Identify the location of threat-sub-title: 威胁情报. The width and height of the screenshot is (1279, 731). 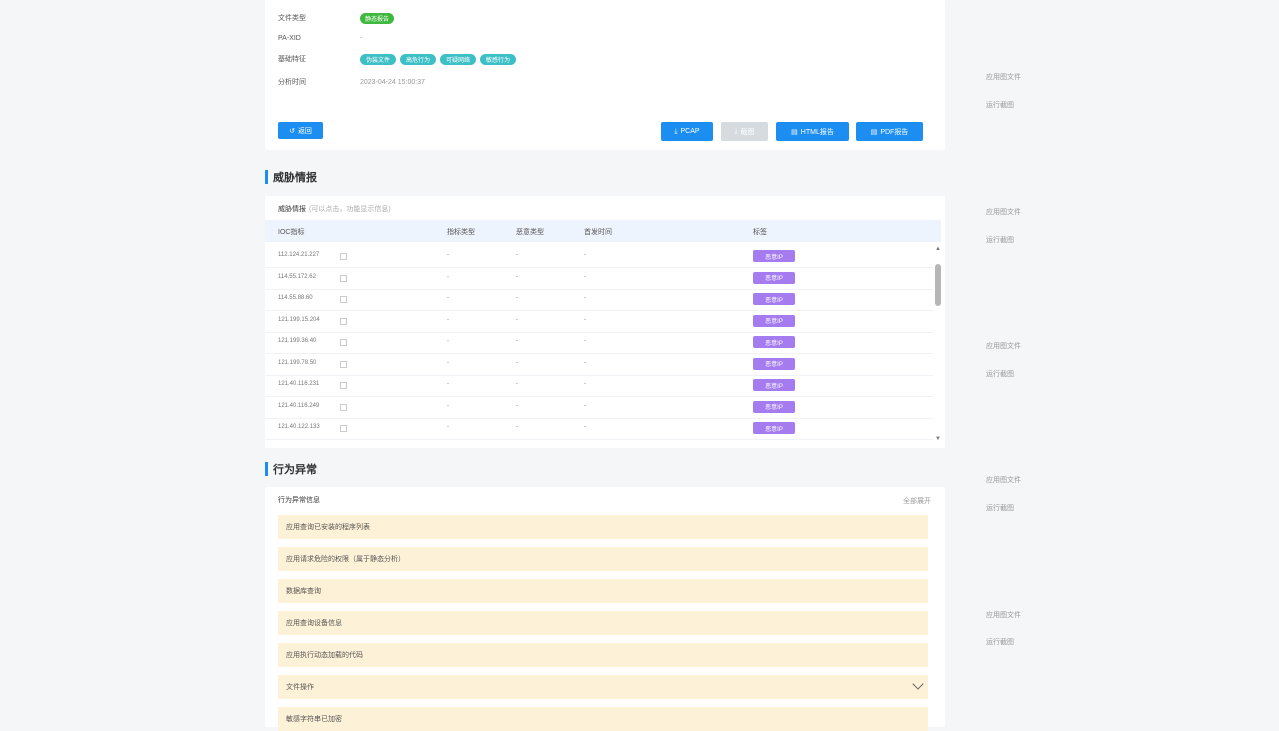
(292, 209).